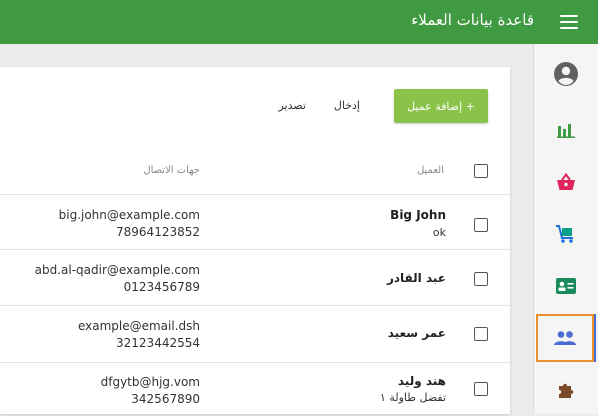  Describe the element at coordinates (417, 333) in the screenshot. I see `client-name: عمر سعيد` at that location.